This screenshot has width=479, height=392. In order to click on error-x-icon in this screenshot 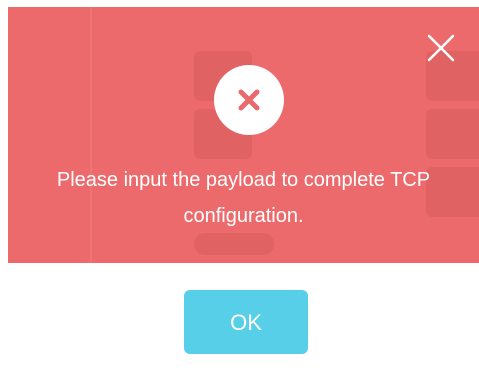, I will do `click(249, 100)`.